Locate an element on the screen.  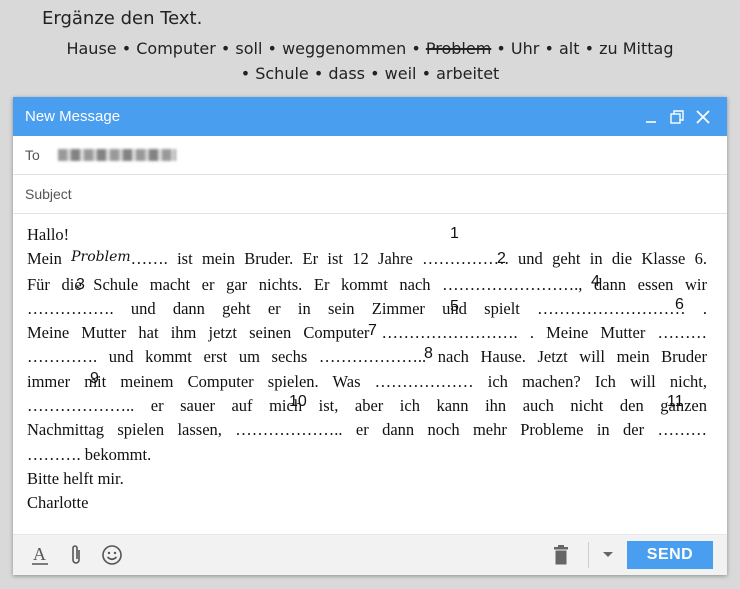
word: arbeitet is located at coordinates (468, 73).